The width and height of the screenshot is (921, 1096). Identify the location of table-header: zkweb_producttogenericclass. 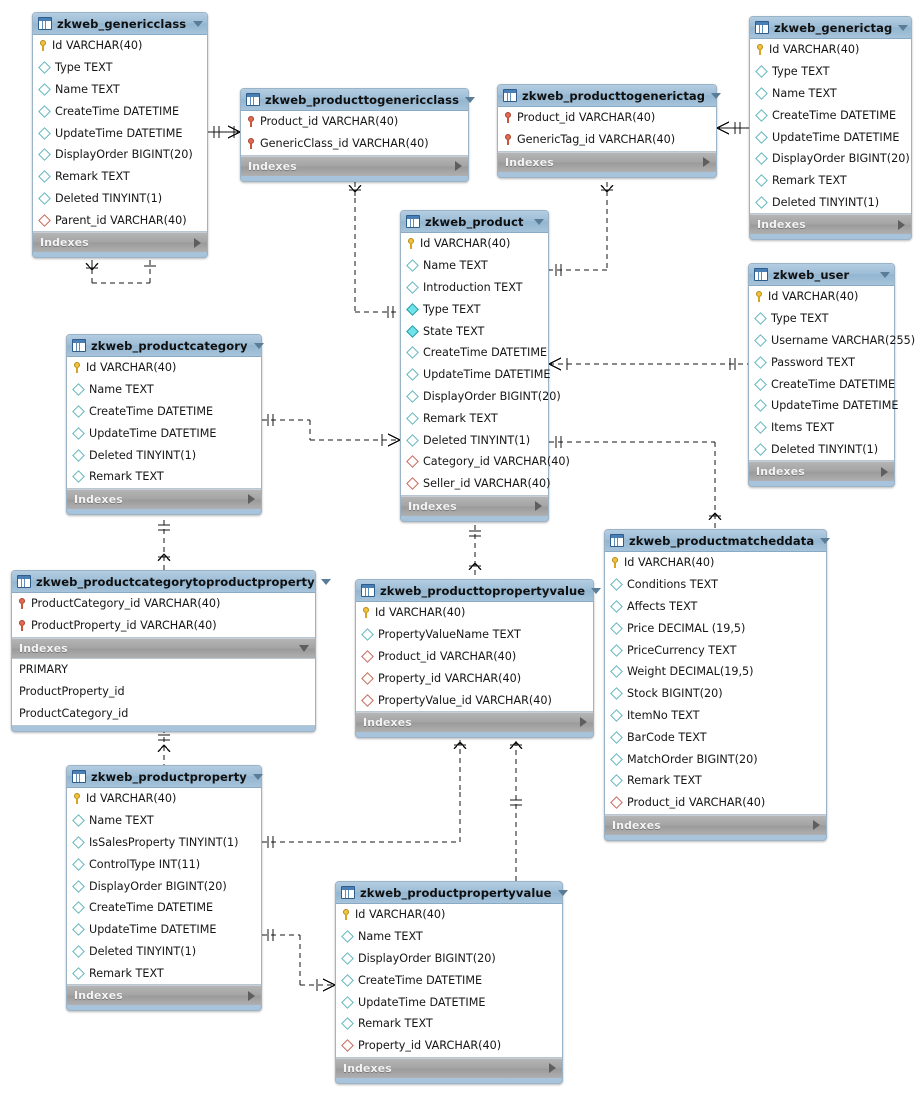
(358, 100).